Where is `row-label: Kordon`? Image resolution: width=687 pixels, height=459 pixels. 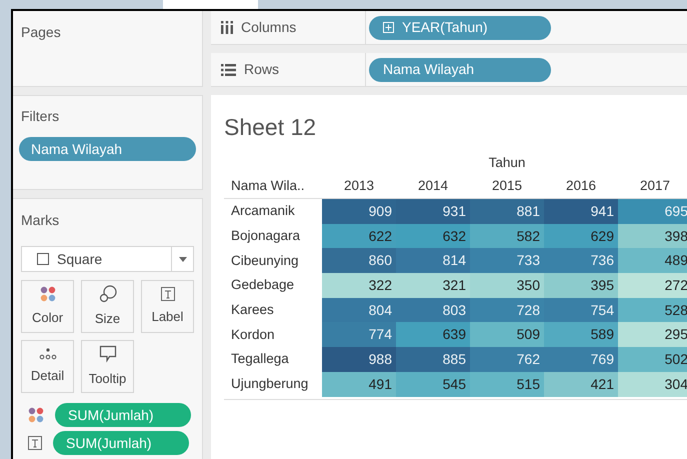 row-label: Kordon is located at coordinates (253, 335).